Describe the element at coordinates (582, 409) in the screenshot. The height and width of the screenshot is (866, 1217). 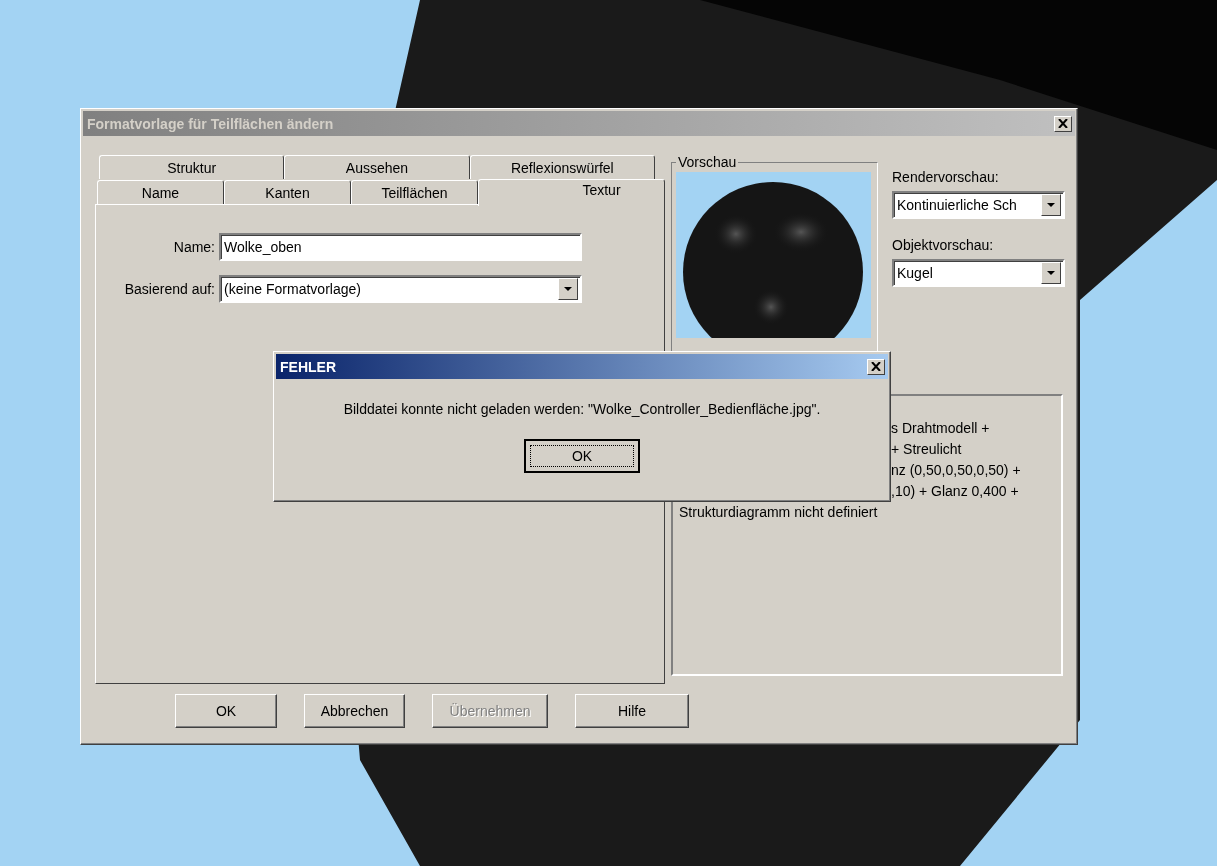
I see `error-message: Bilddatei konnte nicht geladen werden: "Wolke_Controller_Bedienfläche.jpg".` at that location.